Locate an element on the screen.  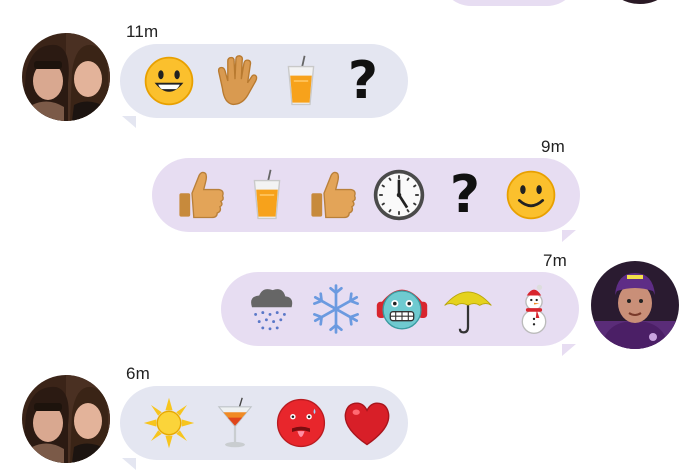
outgoing-message-bubble is located at coordinates (400, 309).